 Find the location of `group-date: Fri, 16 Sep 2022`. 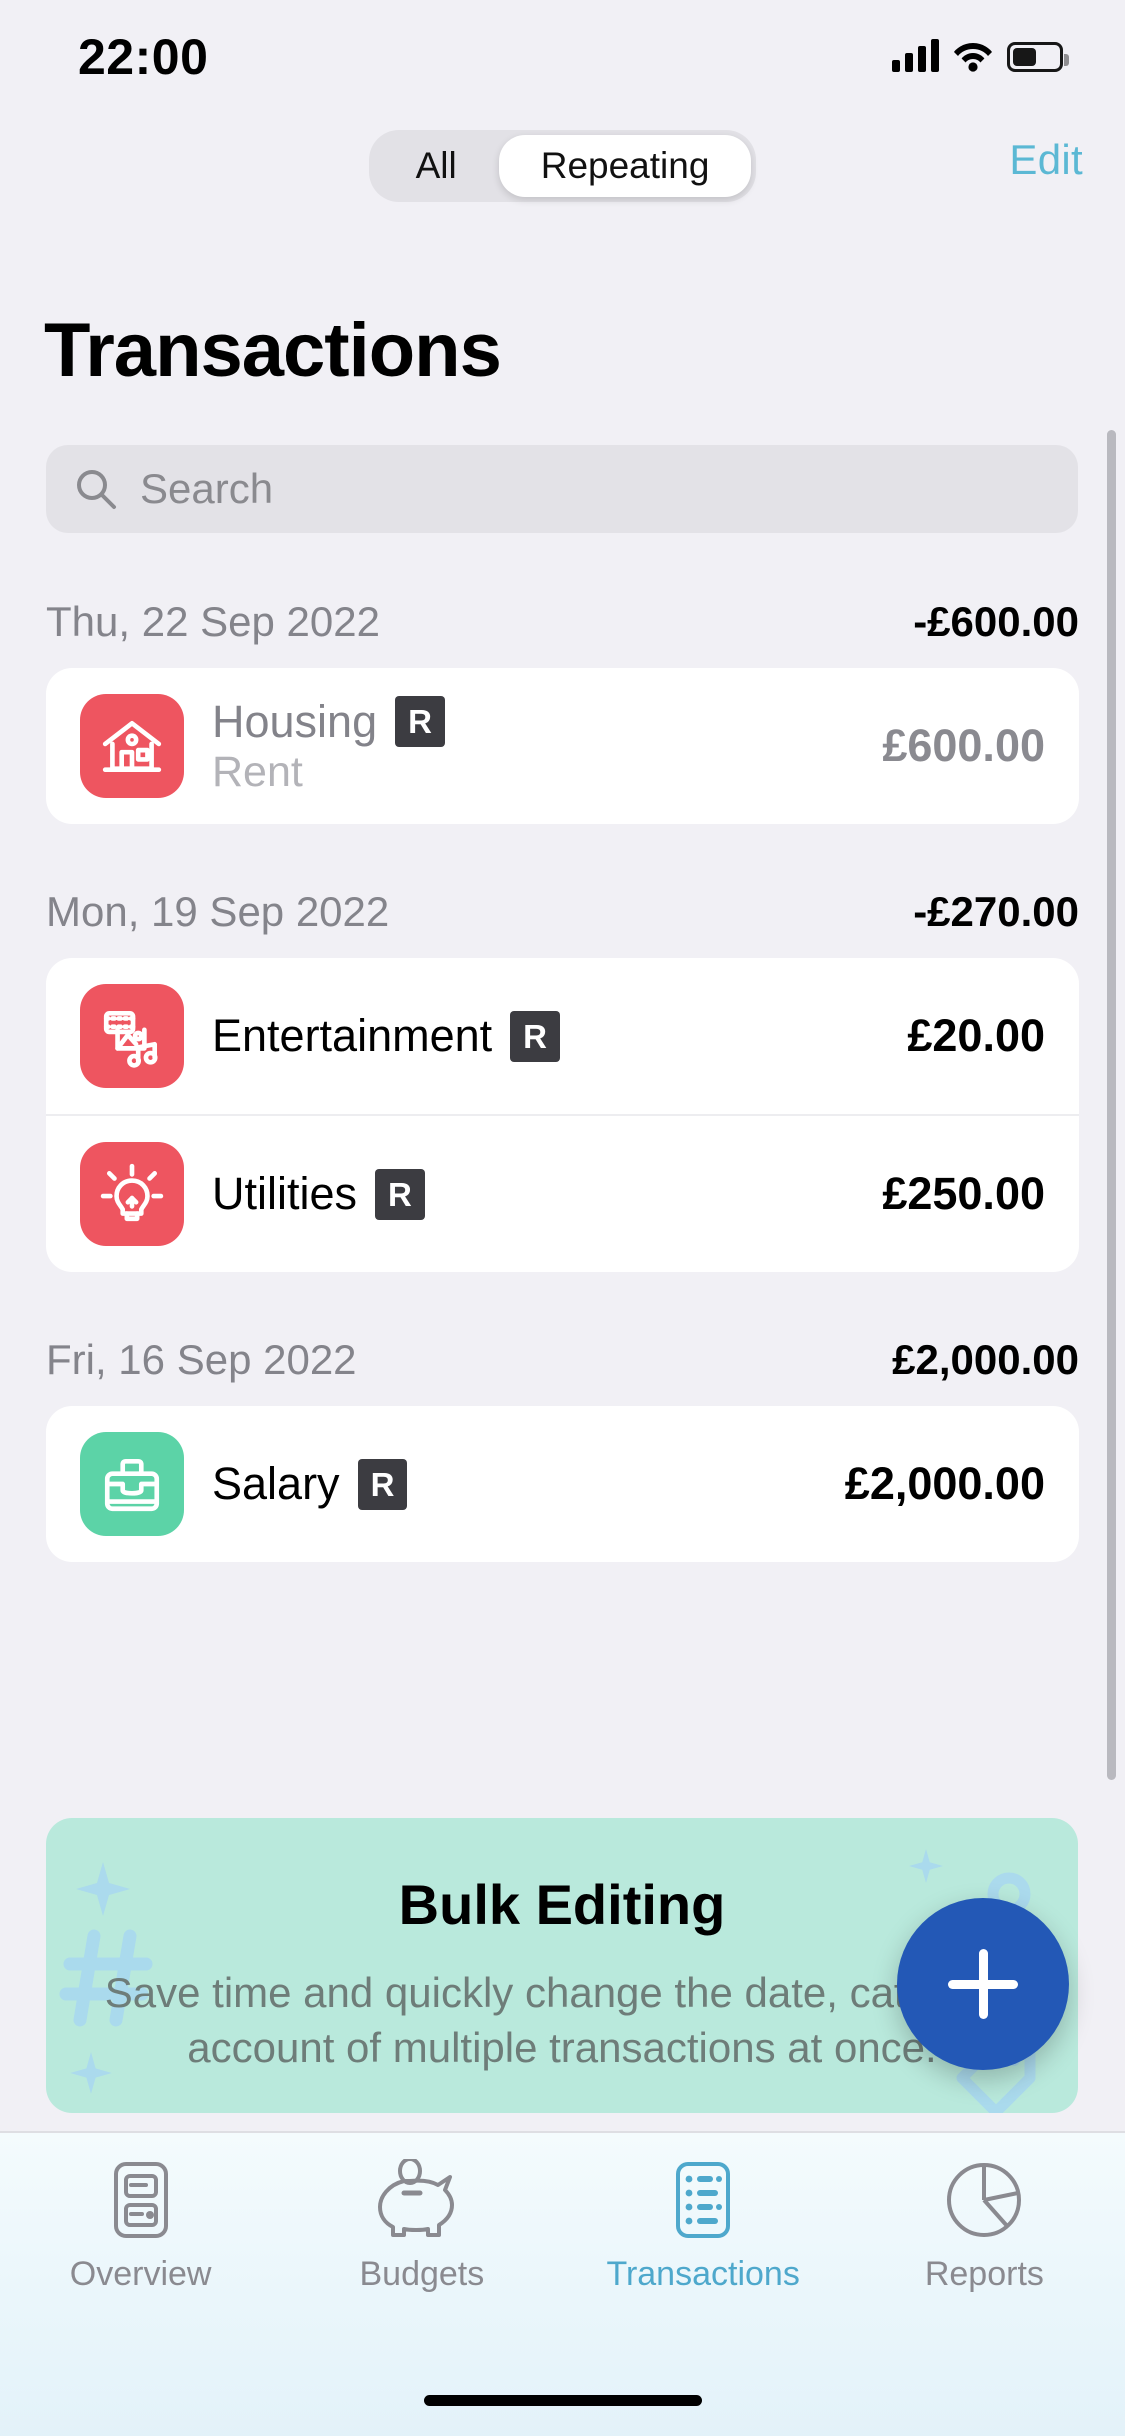

group-date: Fri, 16 Sep 2022 is located at coordinates (201, 1359).